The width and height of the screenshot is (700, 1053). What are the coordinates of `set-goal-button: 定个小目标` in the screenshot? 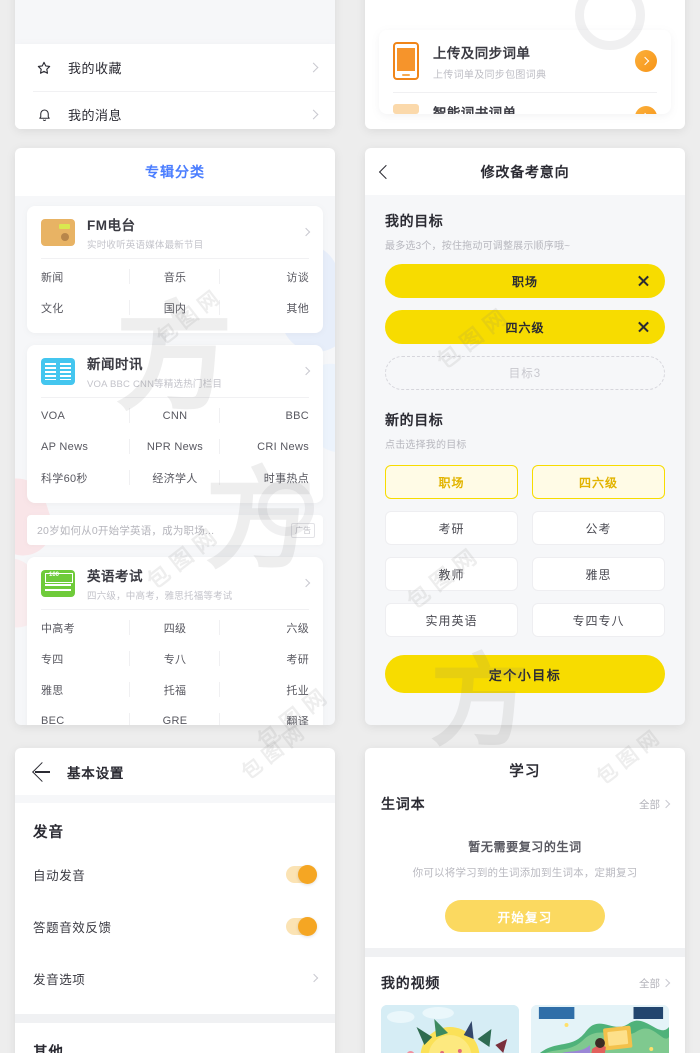 It's located at (525, 674).